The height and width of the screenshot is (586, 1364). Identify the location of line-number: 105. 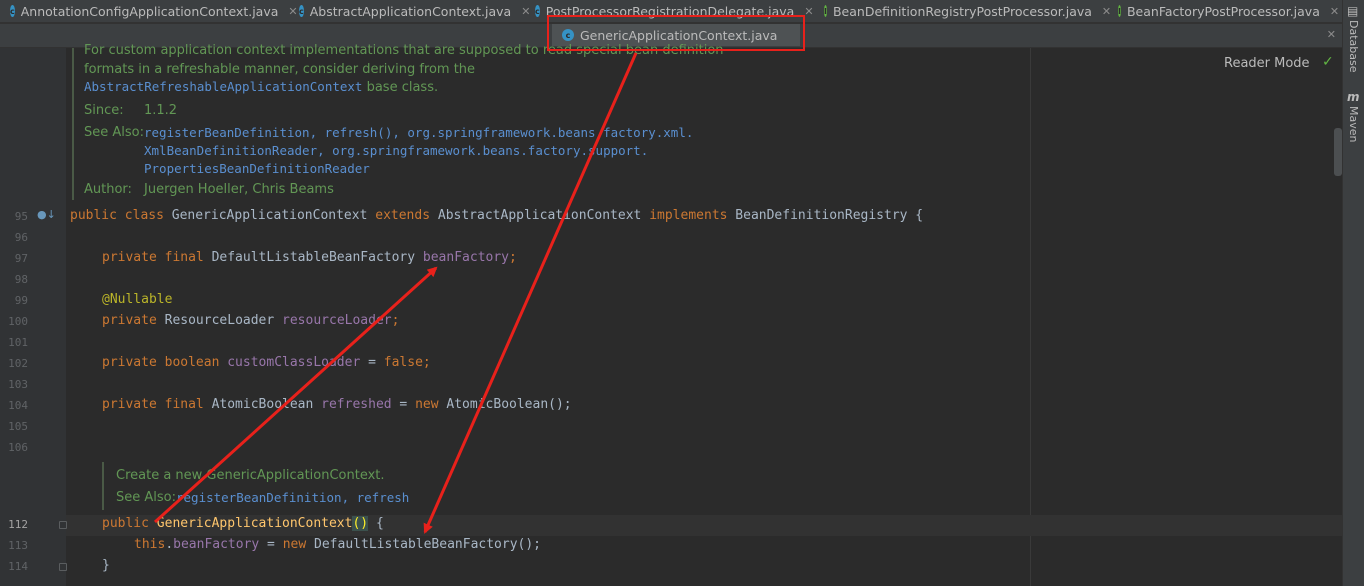
(18, 426).